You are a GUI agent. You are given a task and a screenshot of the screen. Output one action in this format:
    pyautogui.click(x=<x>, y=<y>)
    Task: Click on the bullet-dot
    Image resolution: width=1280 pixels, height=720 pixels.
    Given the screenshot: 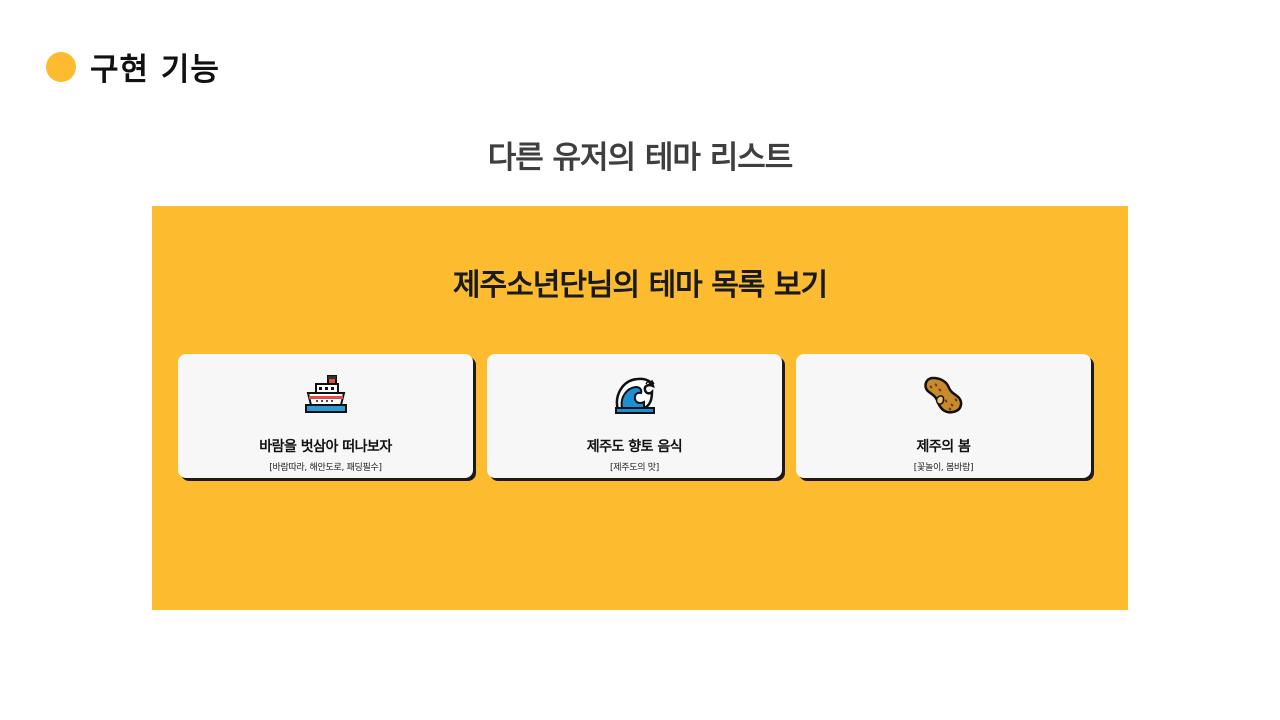 What is the action you would take?
    pyautogui.click(x=61, y=66)
    